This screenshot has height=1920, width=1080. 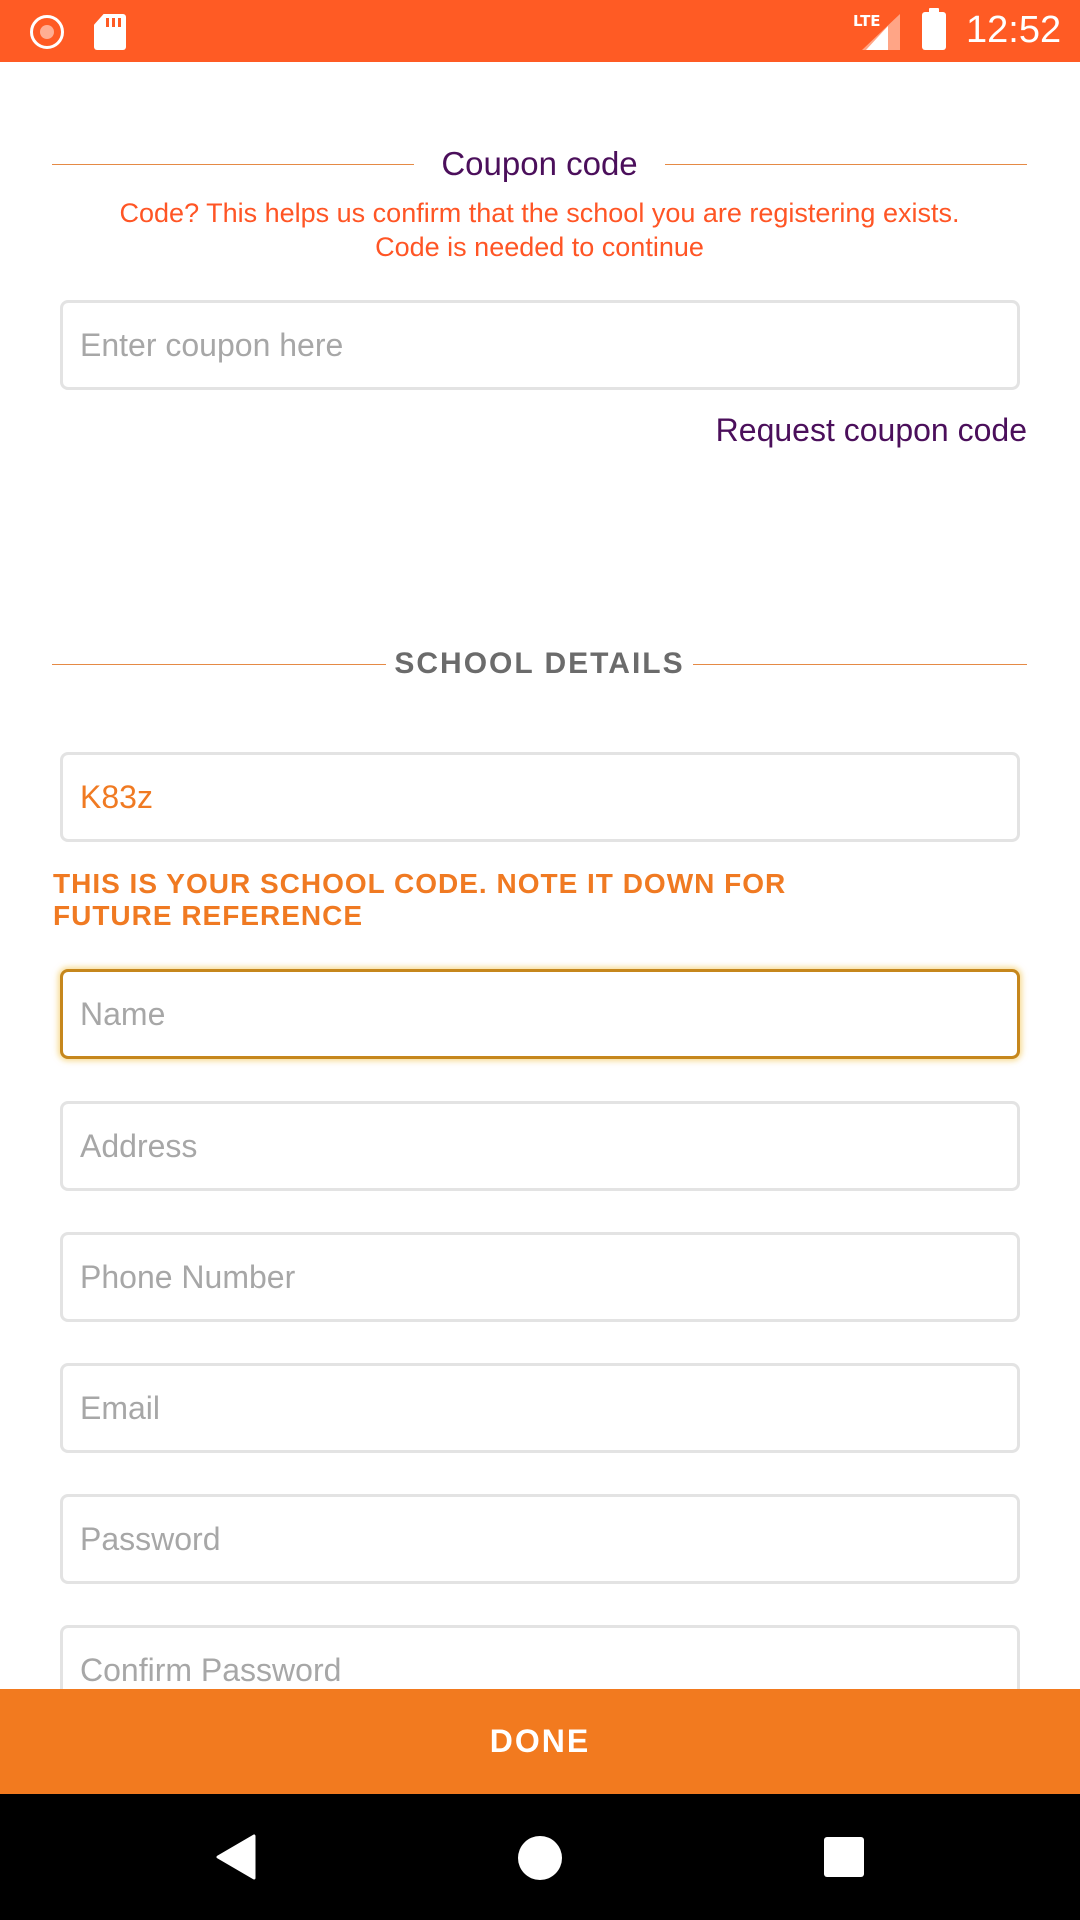 I want to click on coupon-section-header: Coupon code, so click(x=539, y=164).